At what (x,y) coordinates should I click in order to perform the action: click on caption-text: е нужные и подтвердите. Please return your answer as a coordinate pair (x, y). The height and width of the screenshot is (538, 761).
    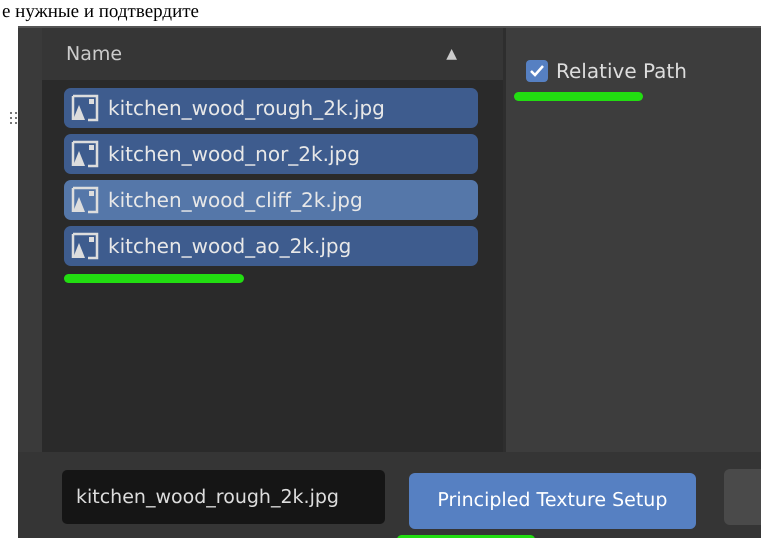
    Looking at the image, I should click on (100, 12).